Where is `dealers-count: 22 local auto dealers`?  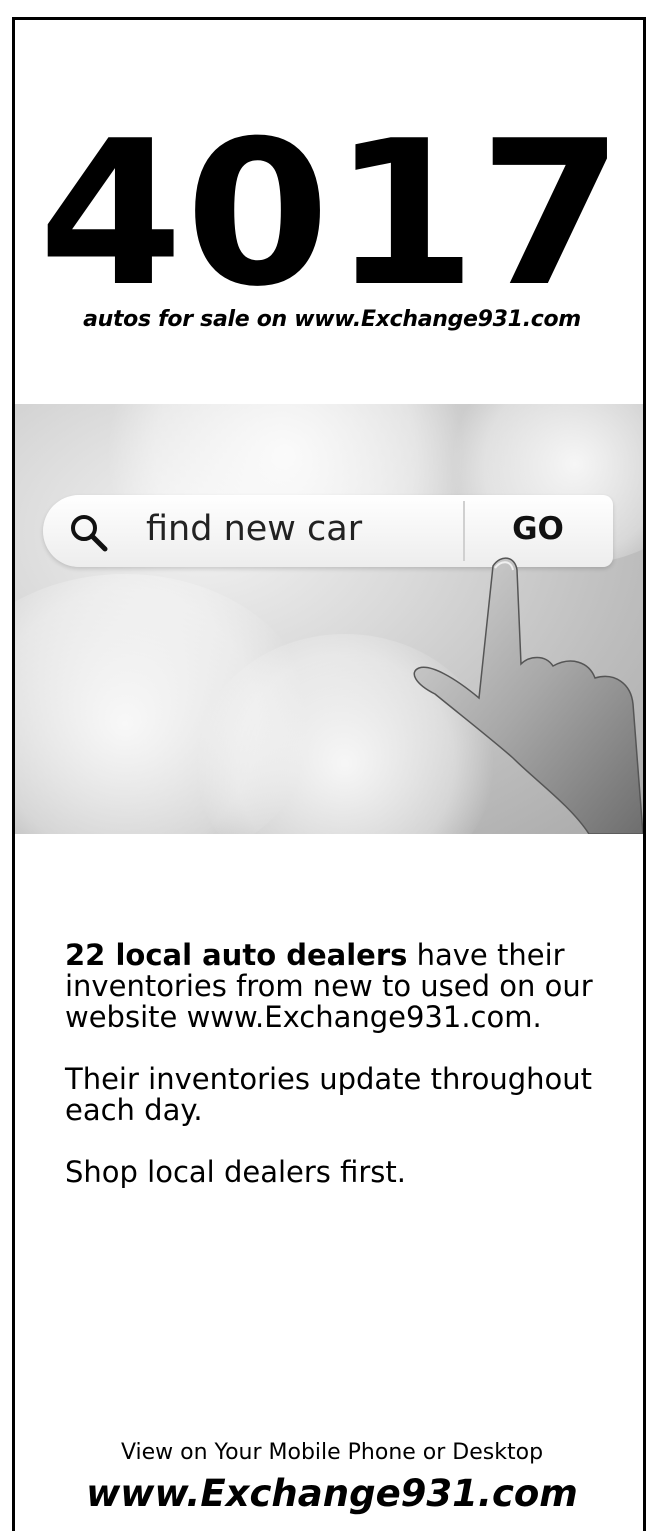 dealers-count: 22 local auto dealers is located at coordinates (236, 955).